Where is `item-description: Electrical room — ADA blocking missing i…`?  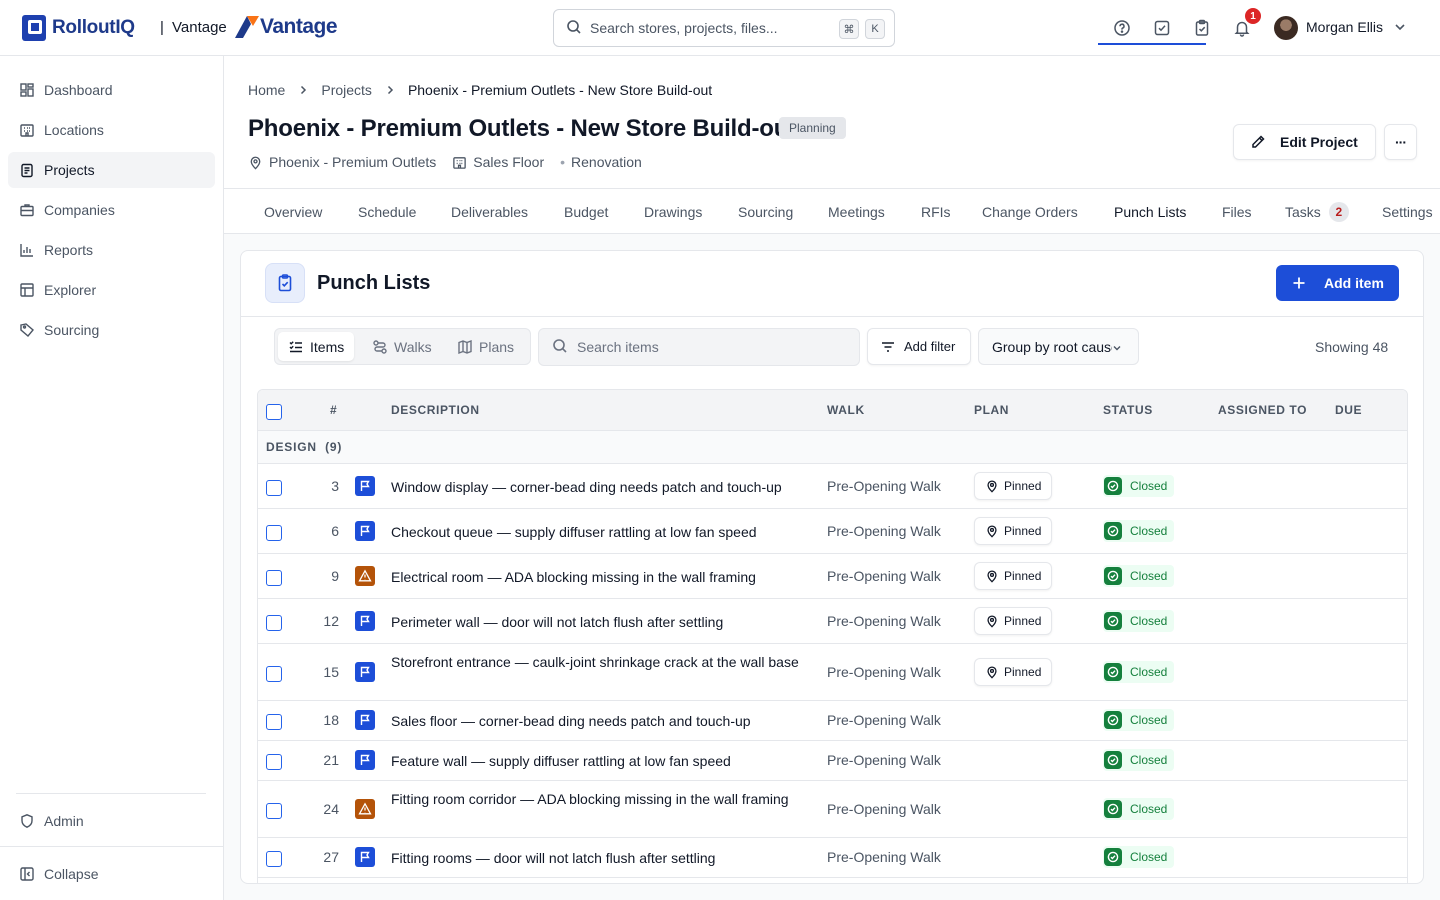
item-description: Electrical room — ADA blocking missing i… is located at coordinates (601, 577).